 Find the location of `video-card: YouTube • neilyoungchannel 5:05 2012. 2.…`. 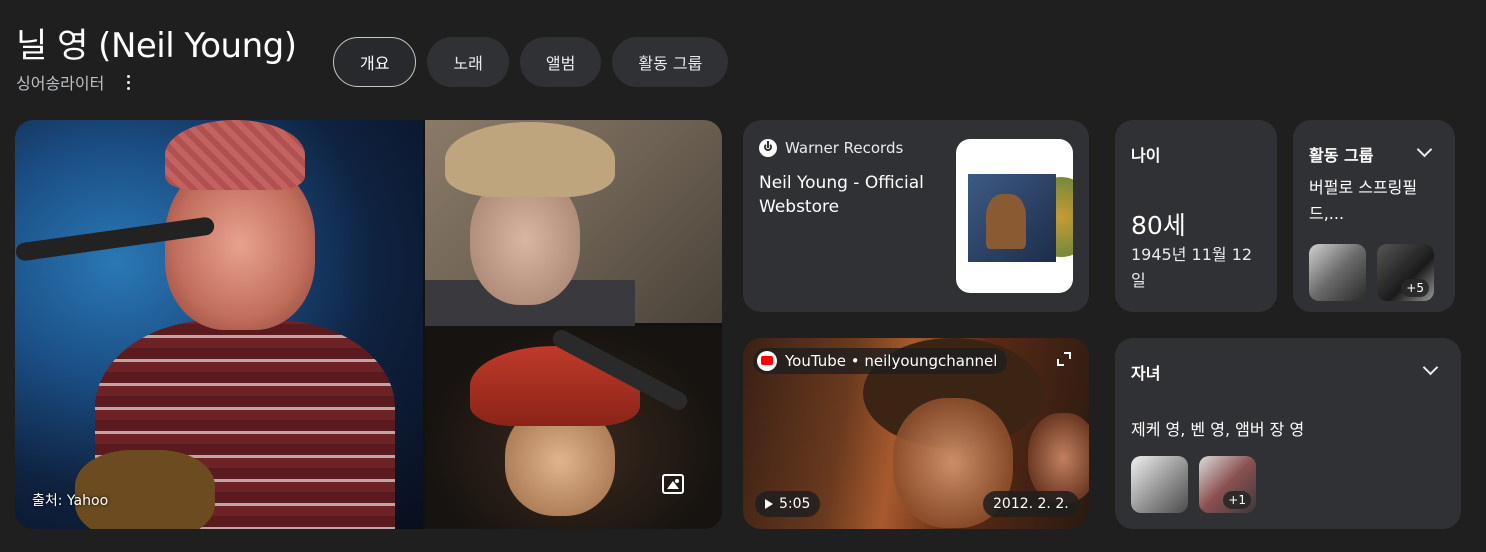

video-card: YouTube • neilyoungchannel 5:05 2012. 2.… is located at coordinates (916, 433).